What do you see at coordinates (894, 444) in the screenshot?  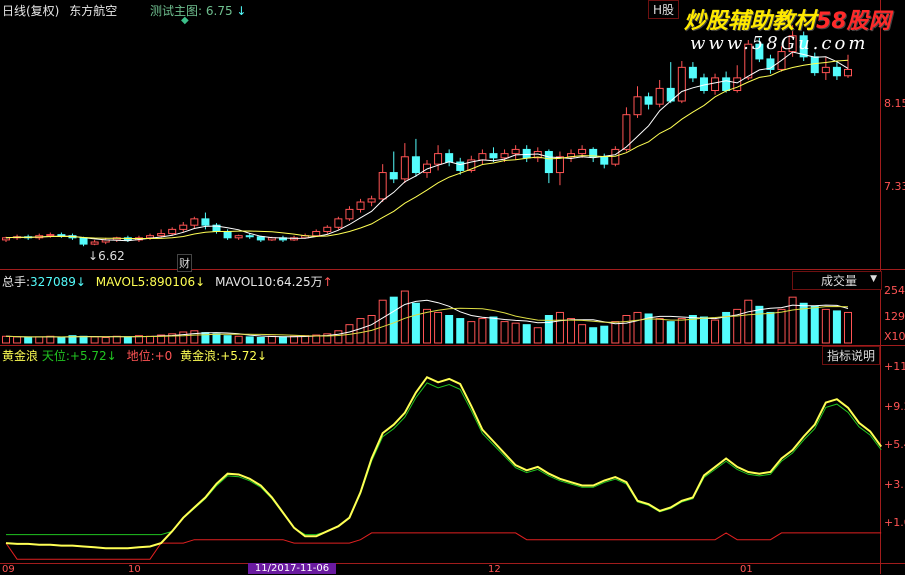 I see `indicator-tick-3: +5.4` at bounding box center [894, 444].